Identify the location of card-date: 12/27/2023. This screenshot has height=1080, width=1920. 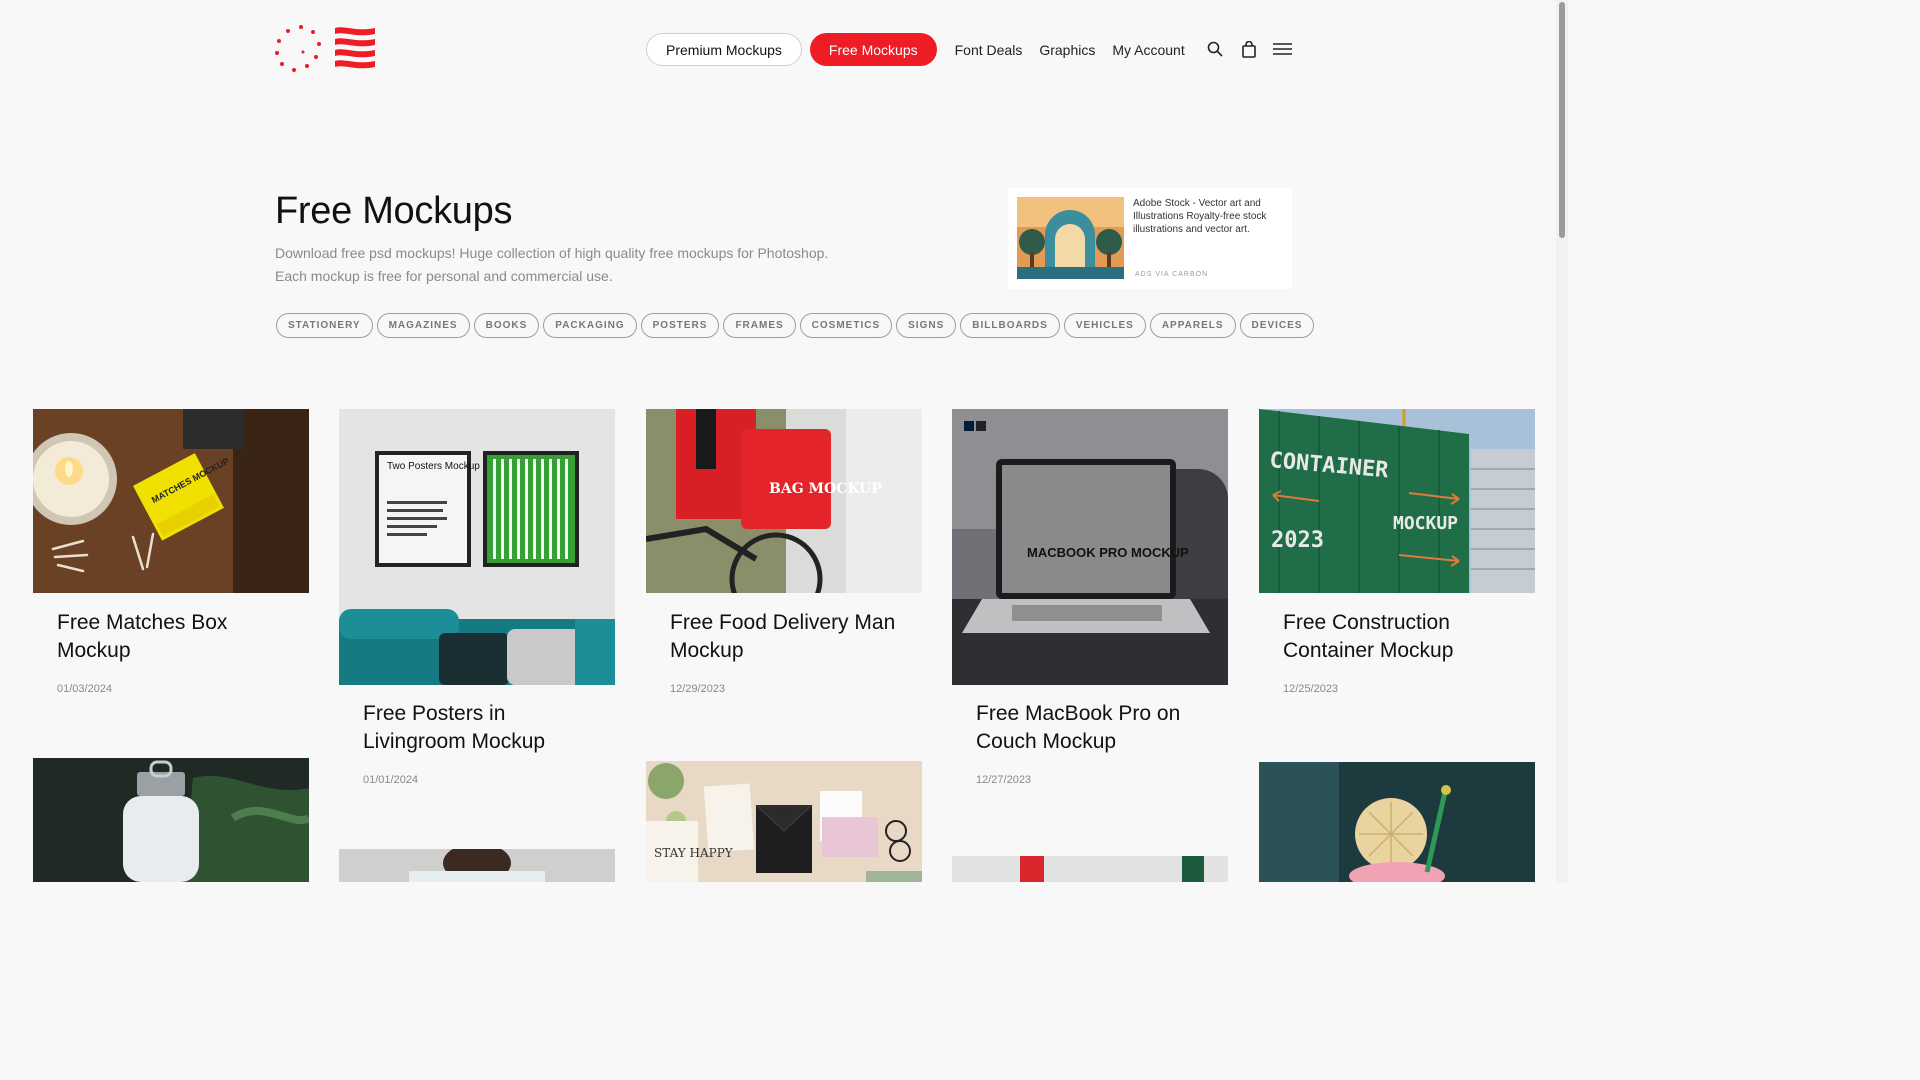
(1004, 780).